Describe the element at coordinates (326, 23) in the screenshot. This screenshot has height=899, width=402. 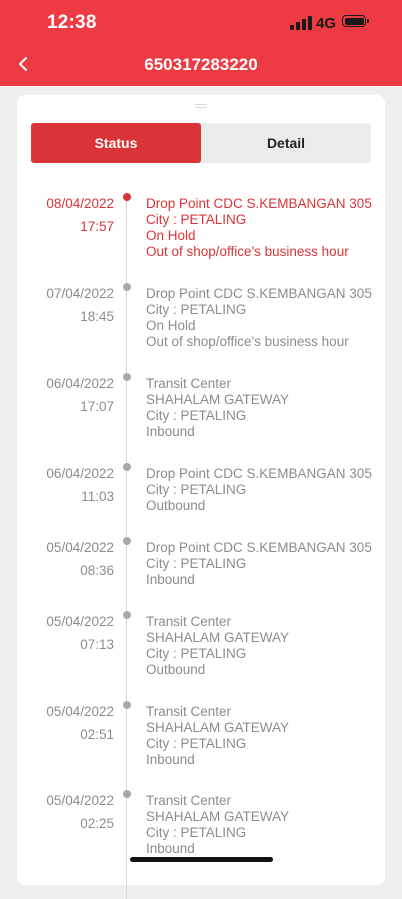
I see `network-type: 4G` at that location.